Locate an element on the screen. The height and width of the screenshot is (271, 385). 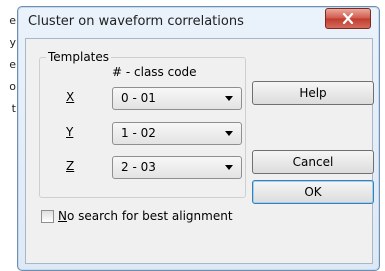
cancel-button: Cancel is located at coordinates (313, 162).